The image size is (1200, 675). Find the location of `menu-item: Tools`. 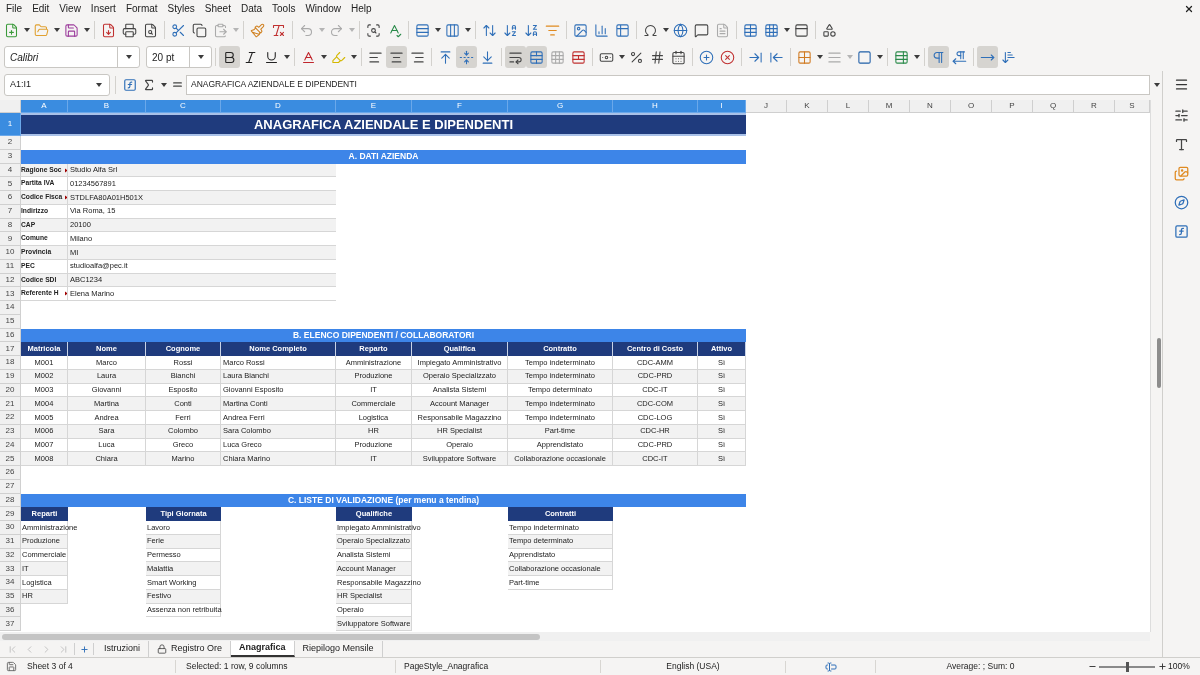

menu-item: Tools is located at coordinates (284, 8).